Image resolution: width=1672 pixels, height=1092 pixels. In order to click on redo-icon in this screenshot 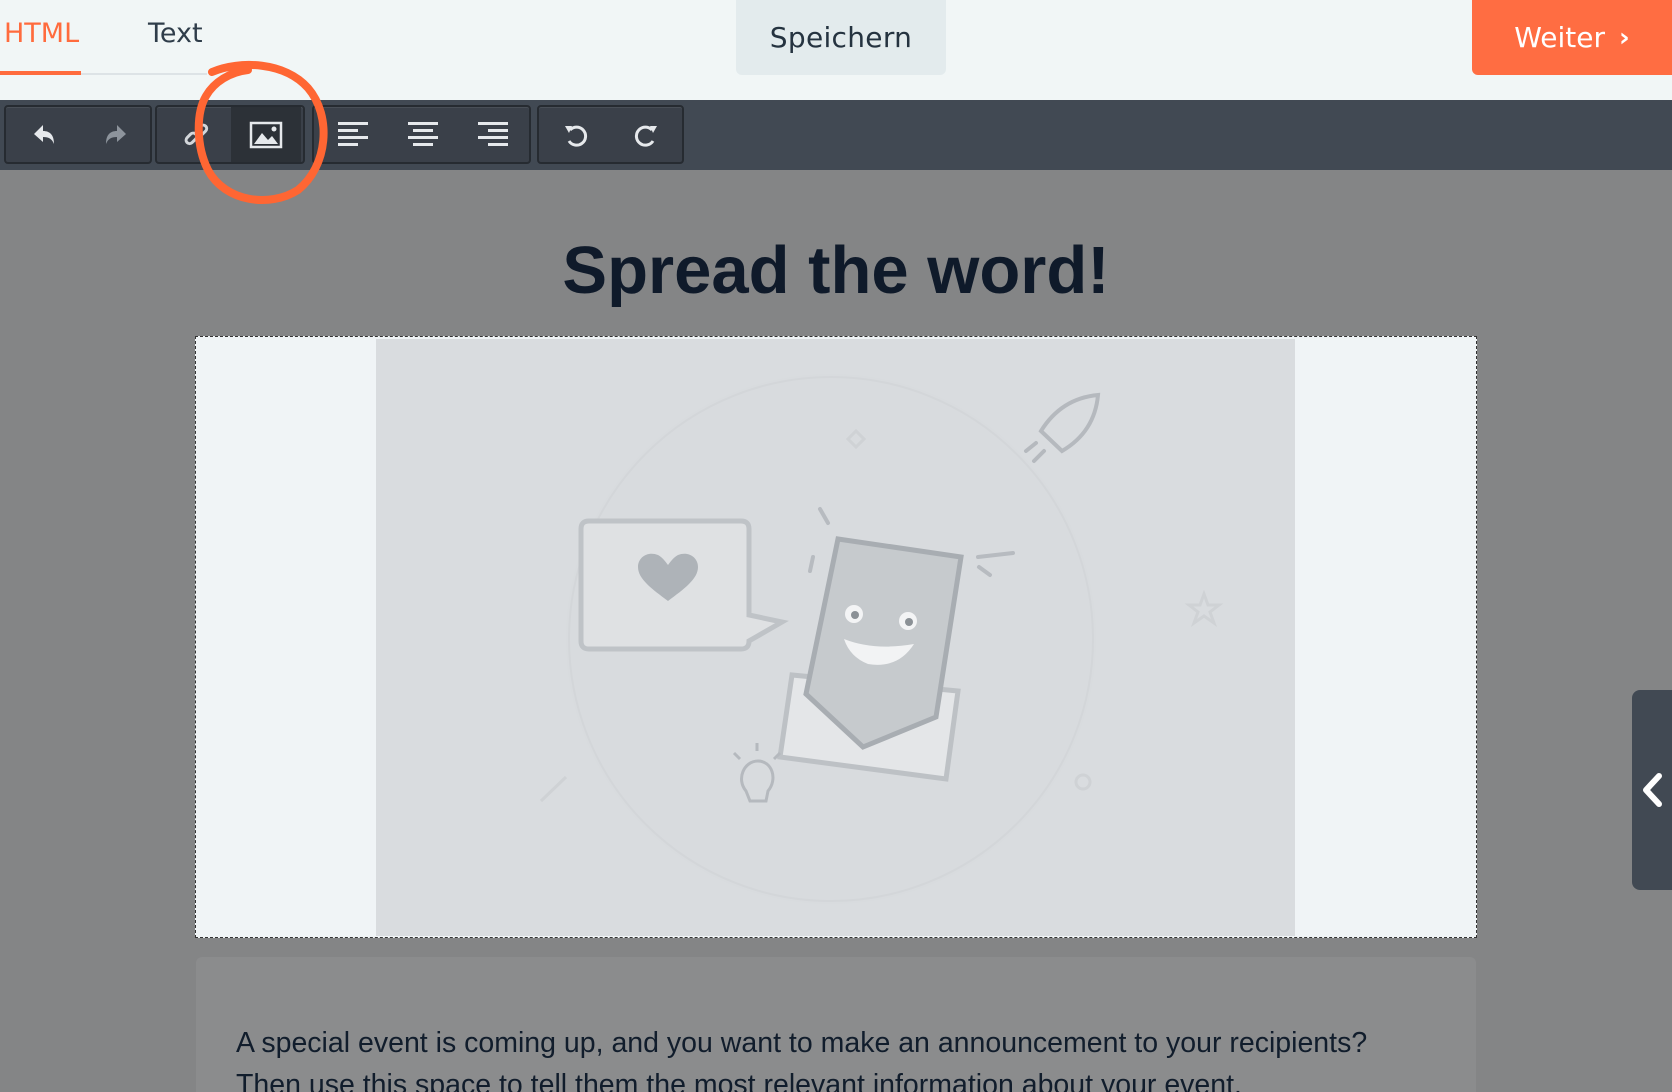, I will do `click(645, 136)`.